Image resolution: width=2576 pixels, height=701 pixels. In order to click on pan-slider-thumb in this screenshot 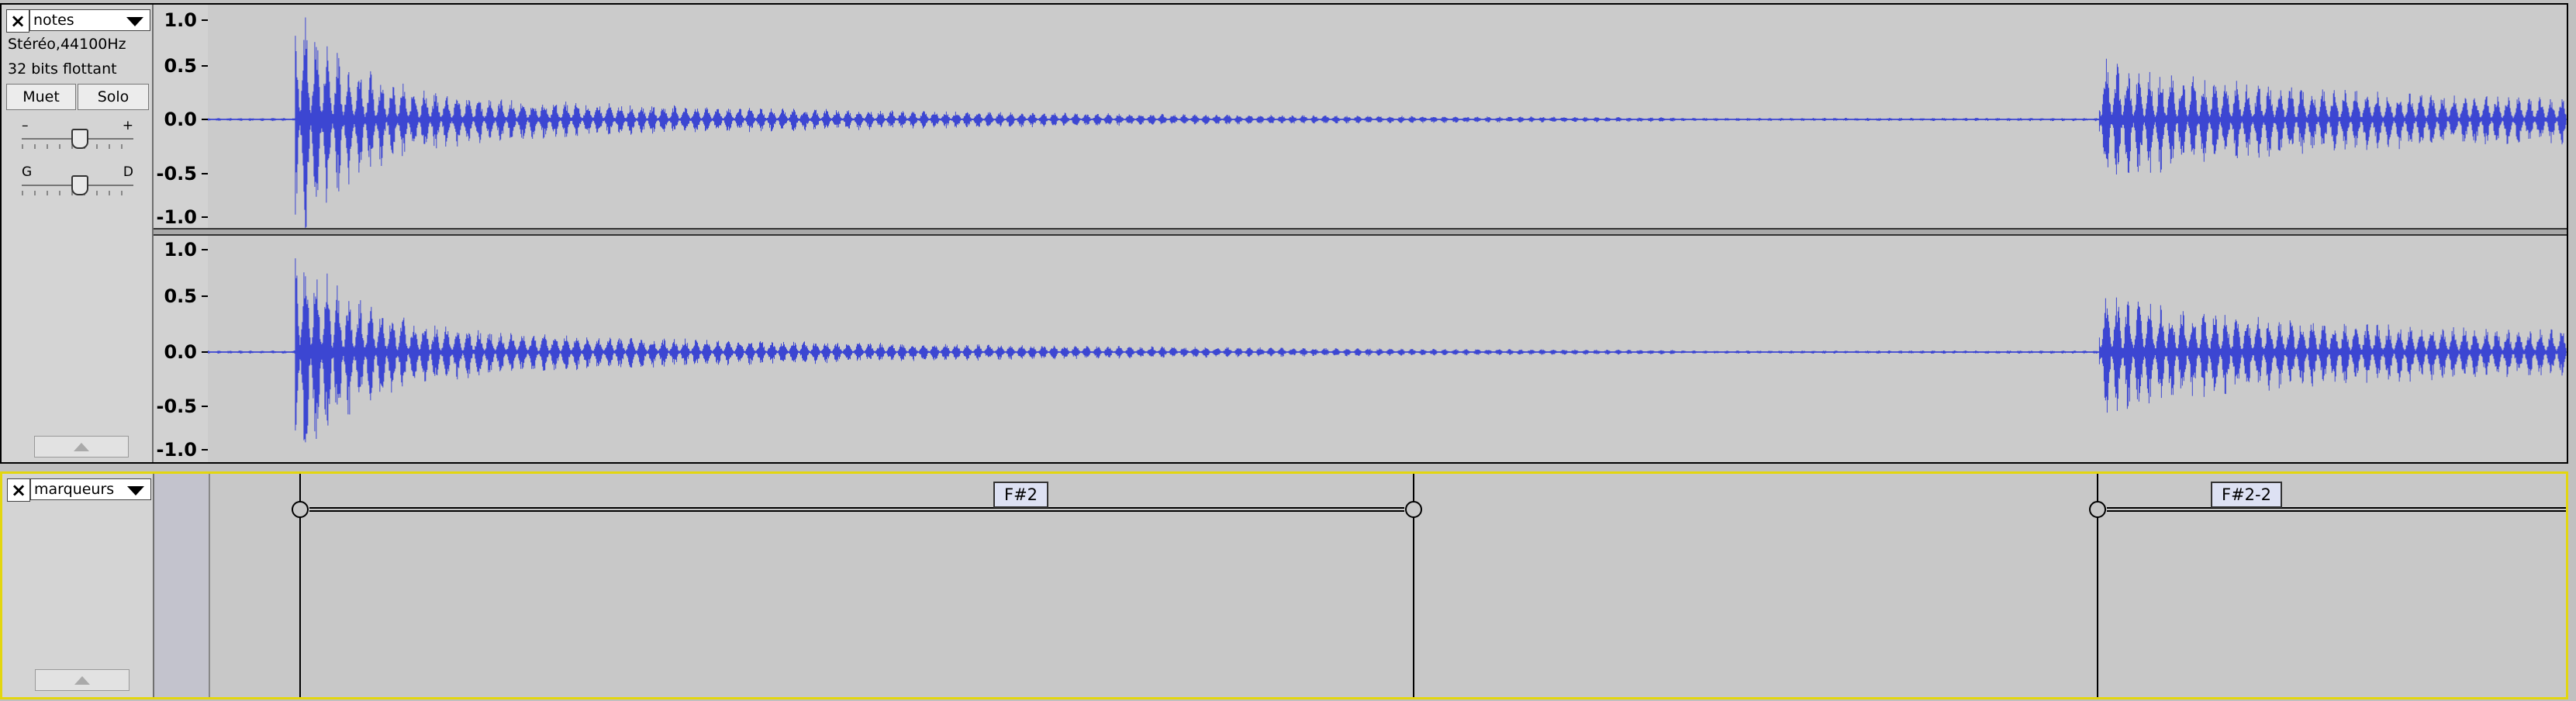, I will do `click(80, 185)`.